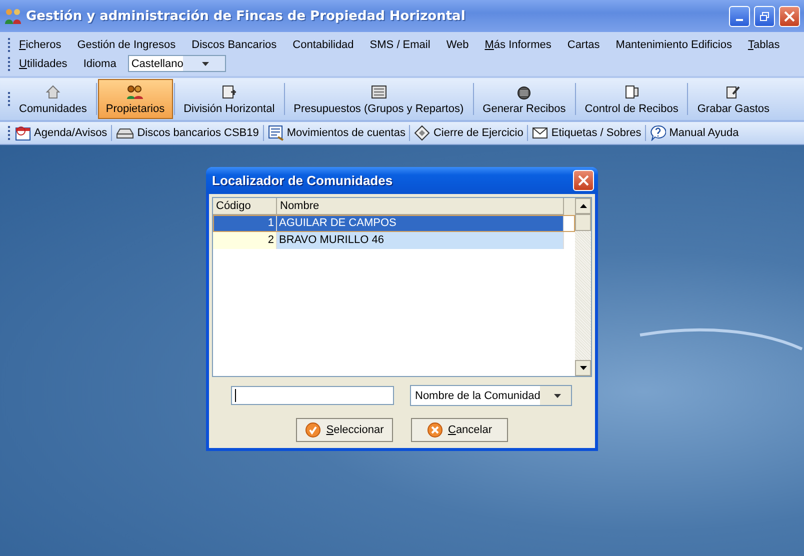 This screenshot has width=804, height=556. Describe the element at coordinates (276, 133) in the screenshot. I see `list-icon` at that location.